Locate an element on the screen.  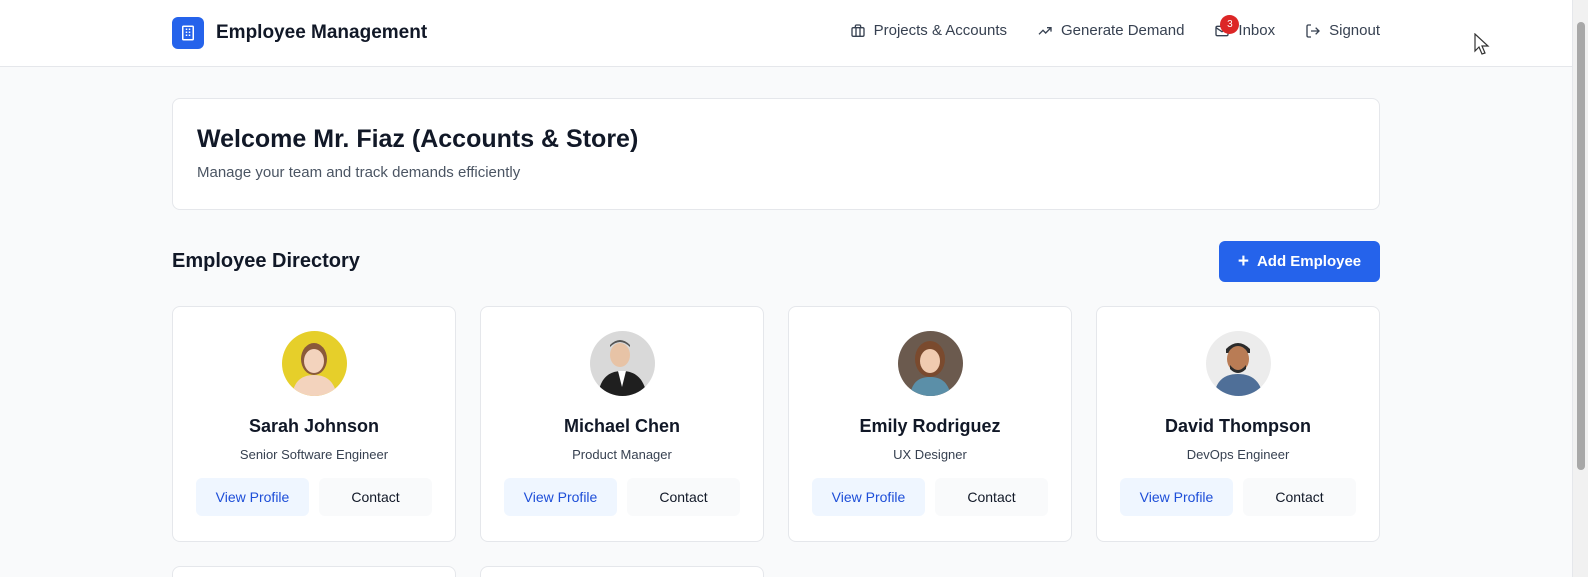
employee-name: Emily Rodriguez is located at coordinates (930, 426).